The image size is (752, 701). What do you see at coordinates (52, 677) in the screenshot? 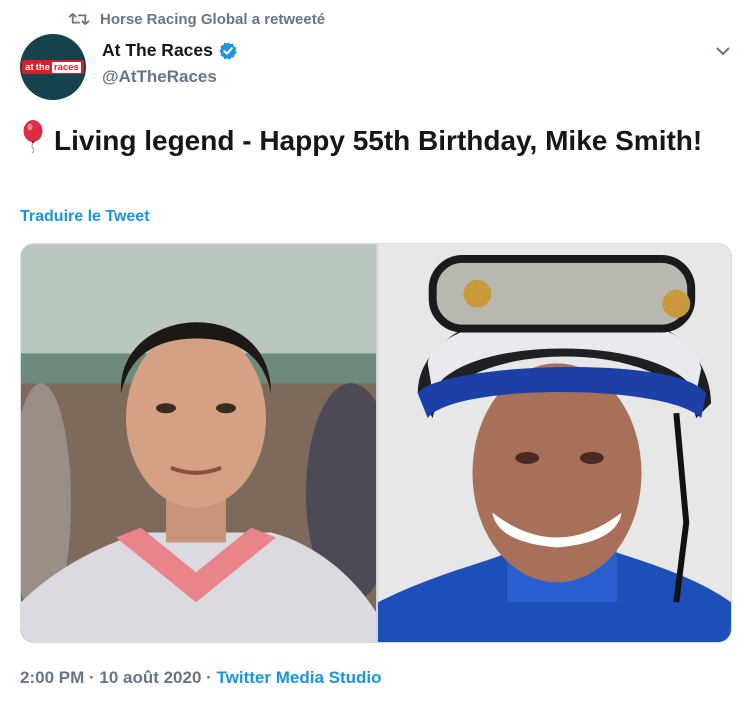
I see `tweet-time: 2:00 PM` at bounding box center [52, 677].